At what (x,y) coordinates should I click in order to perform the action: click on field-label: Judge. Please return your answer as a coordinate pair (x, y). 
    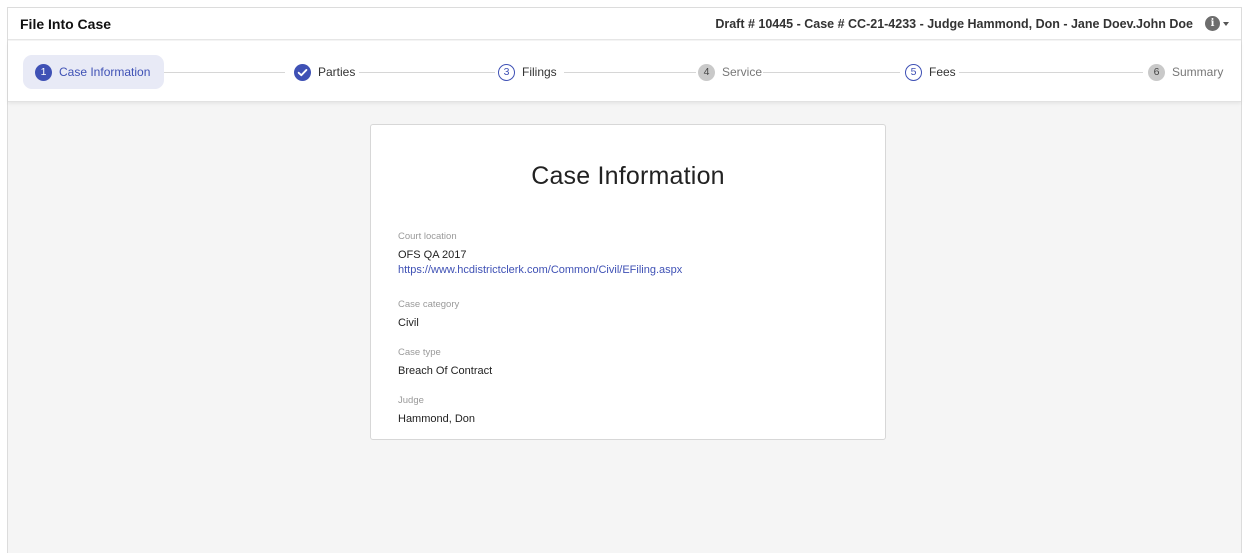
    Looking at the image, I should click on (411, 400).